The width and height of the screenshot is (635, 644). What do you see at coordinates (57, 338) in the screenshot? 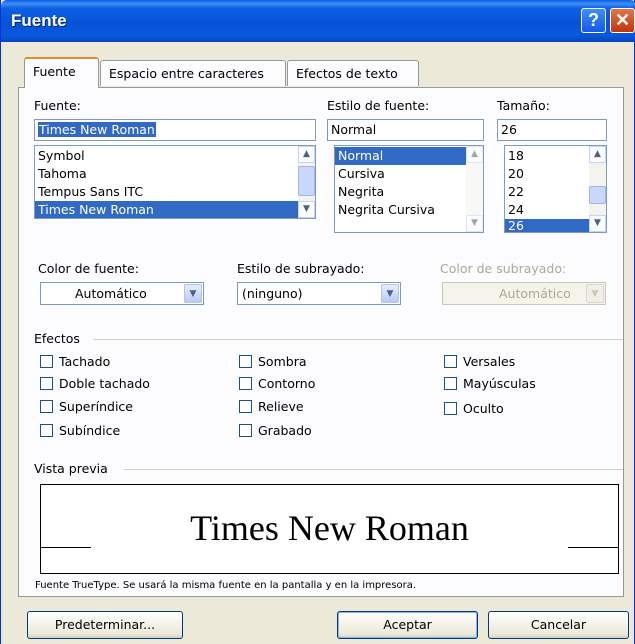
I see `effects-group-label: Efectos` at bounding box center [57, 338].